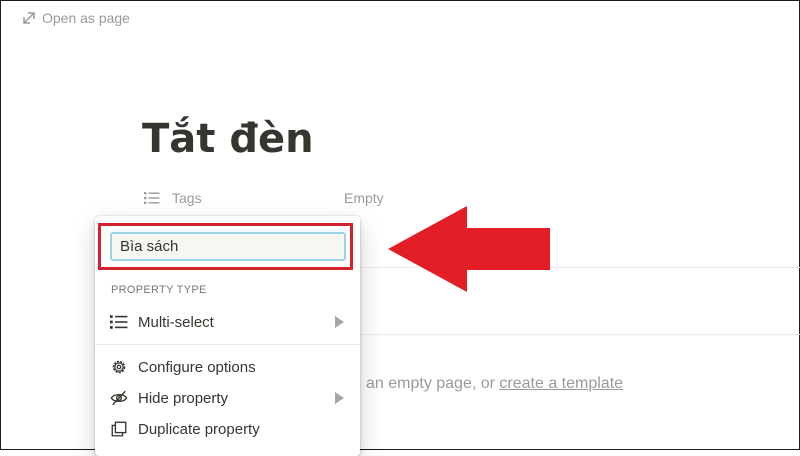  What do you see at coordinates (176, 322) in the screenshot?
I see `menu-item-label: Multi-select` at bounding box center [176, 322].